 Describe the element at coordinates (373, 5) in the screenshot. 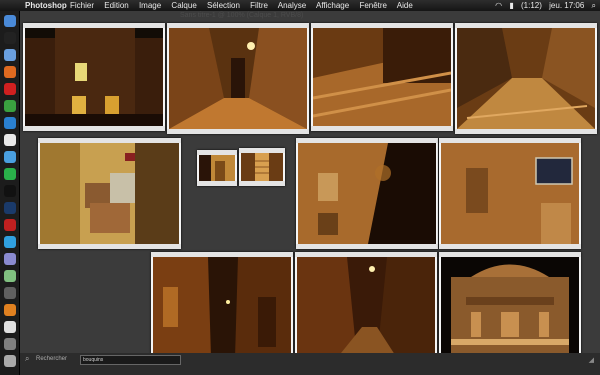

I see `menu-fenetre: Fenêtre` at that location.